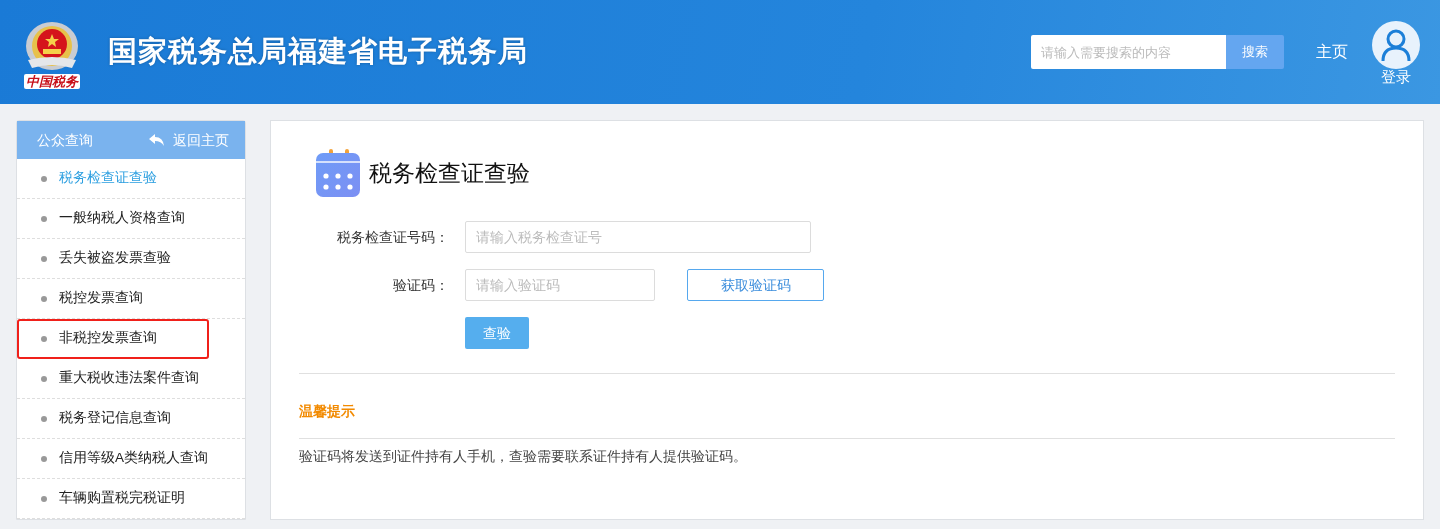  Describe the element at coordinates (338, 173) in the screenshot. I see `calendar-icon` at that location.